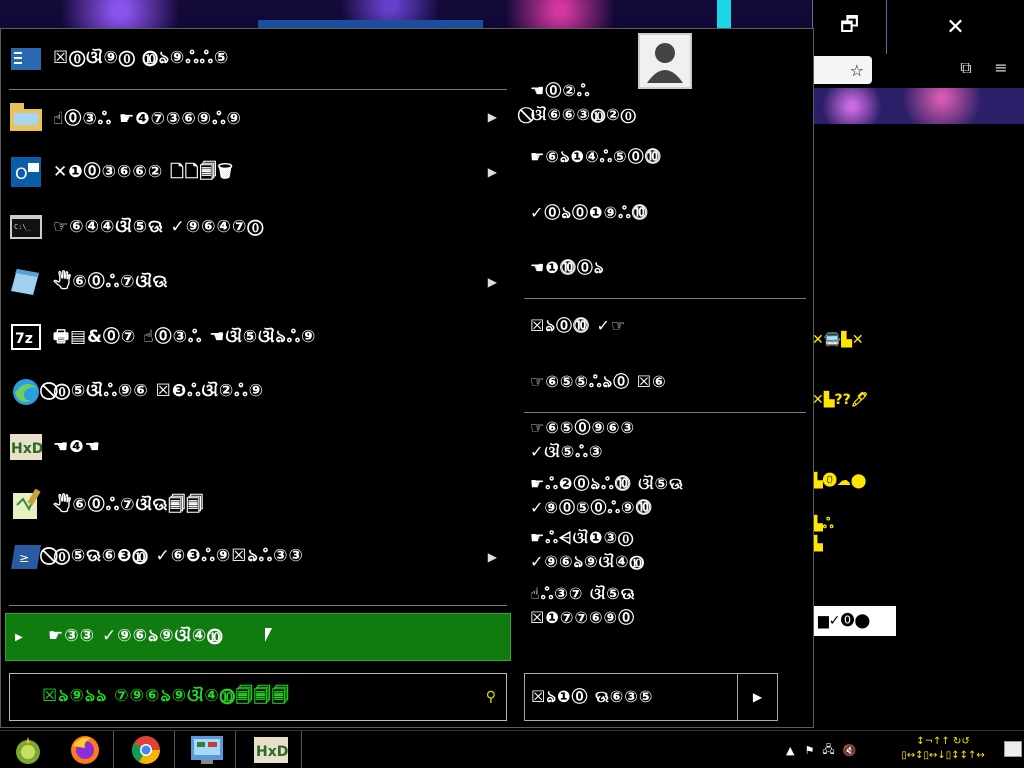 The height and width of the screenshot is (768, 1024). I want to click on place-line: ✓⓪ঌ⓪❶⑨ஃ⓾, so click(589, 212).